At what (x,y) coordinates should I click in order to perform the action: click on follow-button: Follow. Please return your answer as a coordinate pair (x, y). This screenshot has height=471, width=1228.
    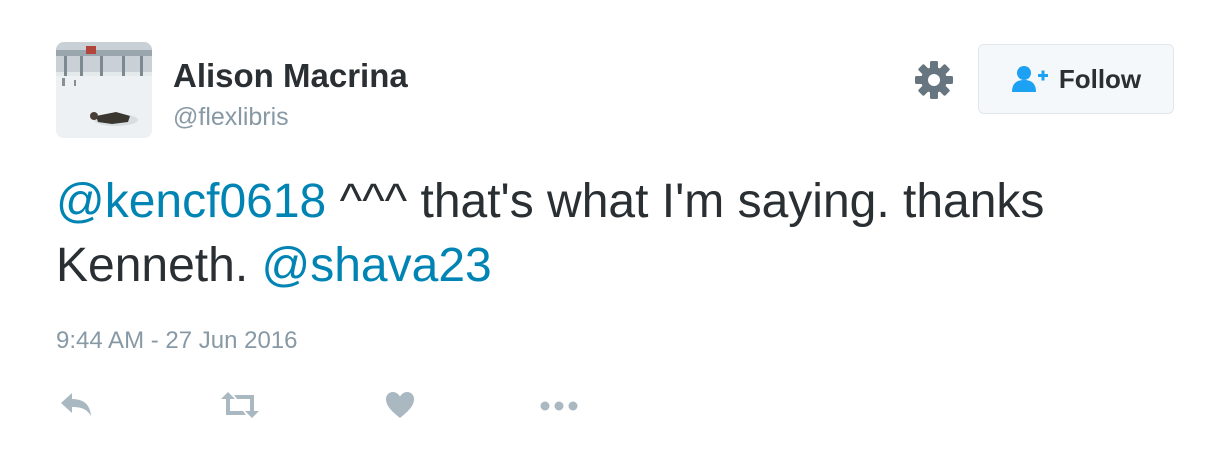
    Looking at the image, I should click on (1076, 79).